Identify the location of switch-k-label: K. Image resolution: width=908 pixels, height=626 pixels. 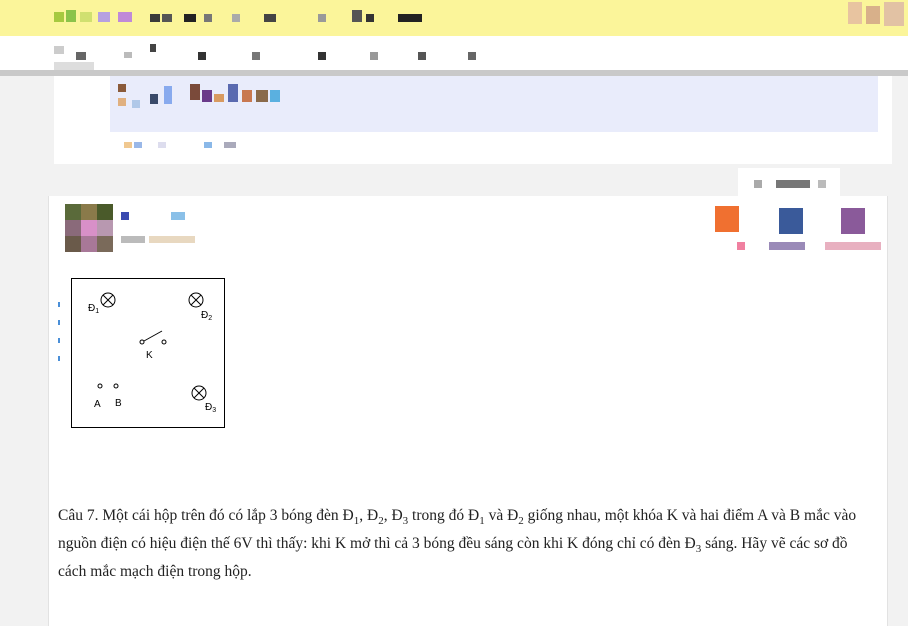
(149, 355).